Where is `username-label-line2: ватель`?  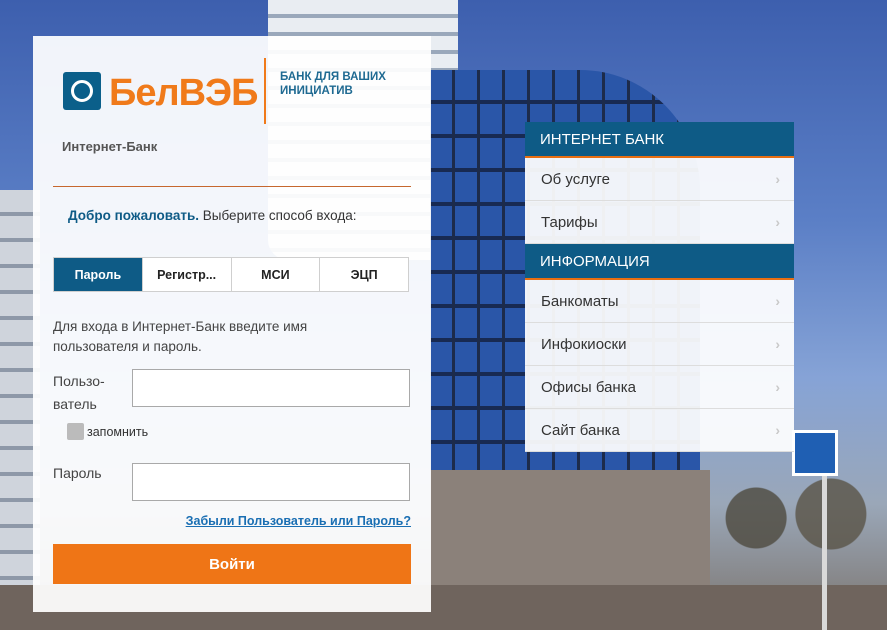 username-label-line2: ватель is located at coordinates (75, 404).